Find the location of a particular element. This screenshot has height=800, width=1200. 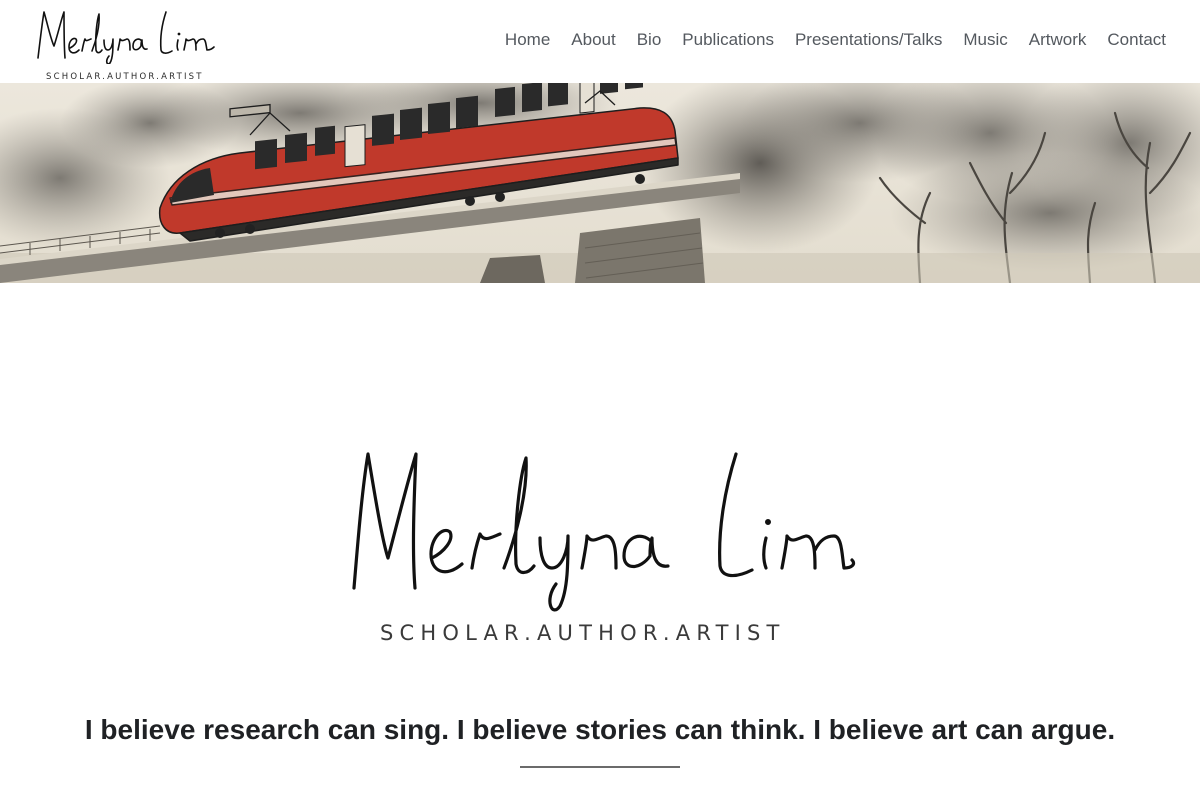

nav-item-presentations: Presentations/Talks is located at coordinates (868, 40).